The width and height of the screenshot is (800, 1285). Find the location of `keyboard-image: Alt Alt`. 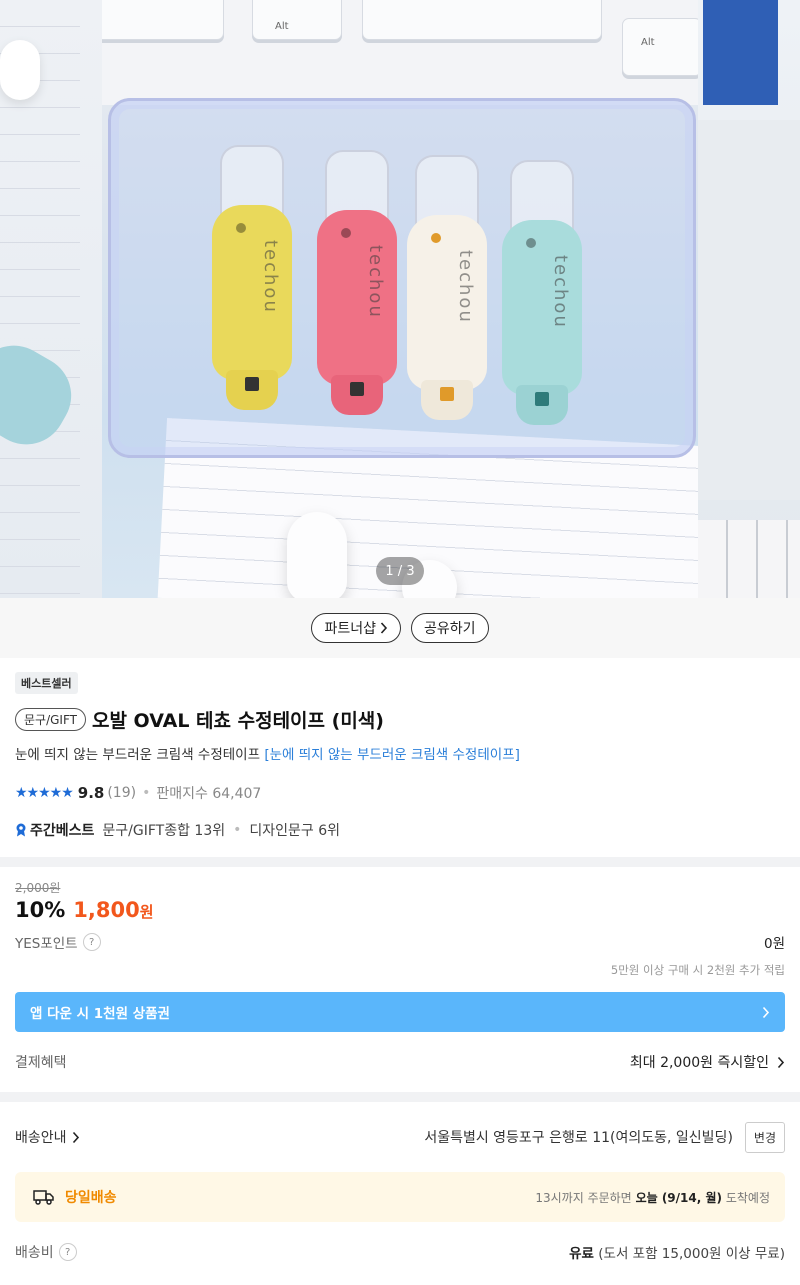

keyboard-image: Alt Alt is located at coordinates (400, 52).